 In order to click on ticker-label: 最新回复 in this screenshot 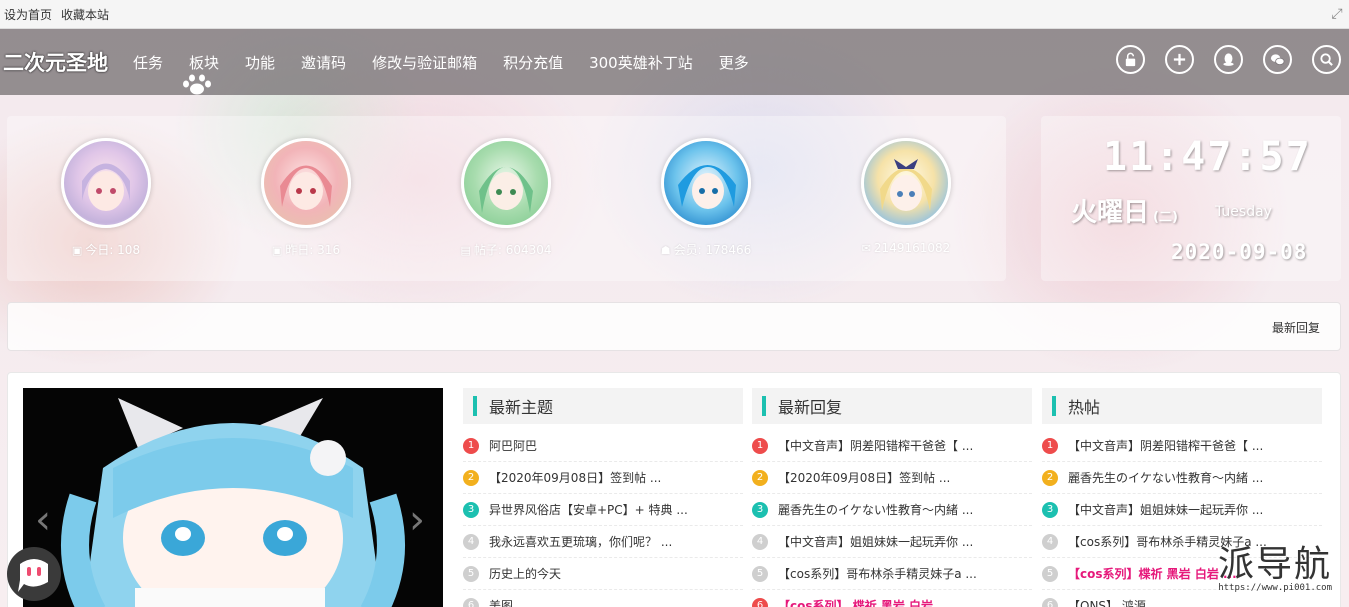, I will do `click(1296, 327)`.